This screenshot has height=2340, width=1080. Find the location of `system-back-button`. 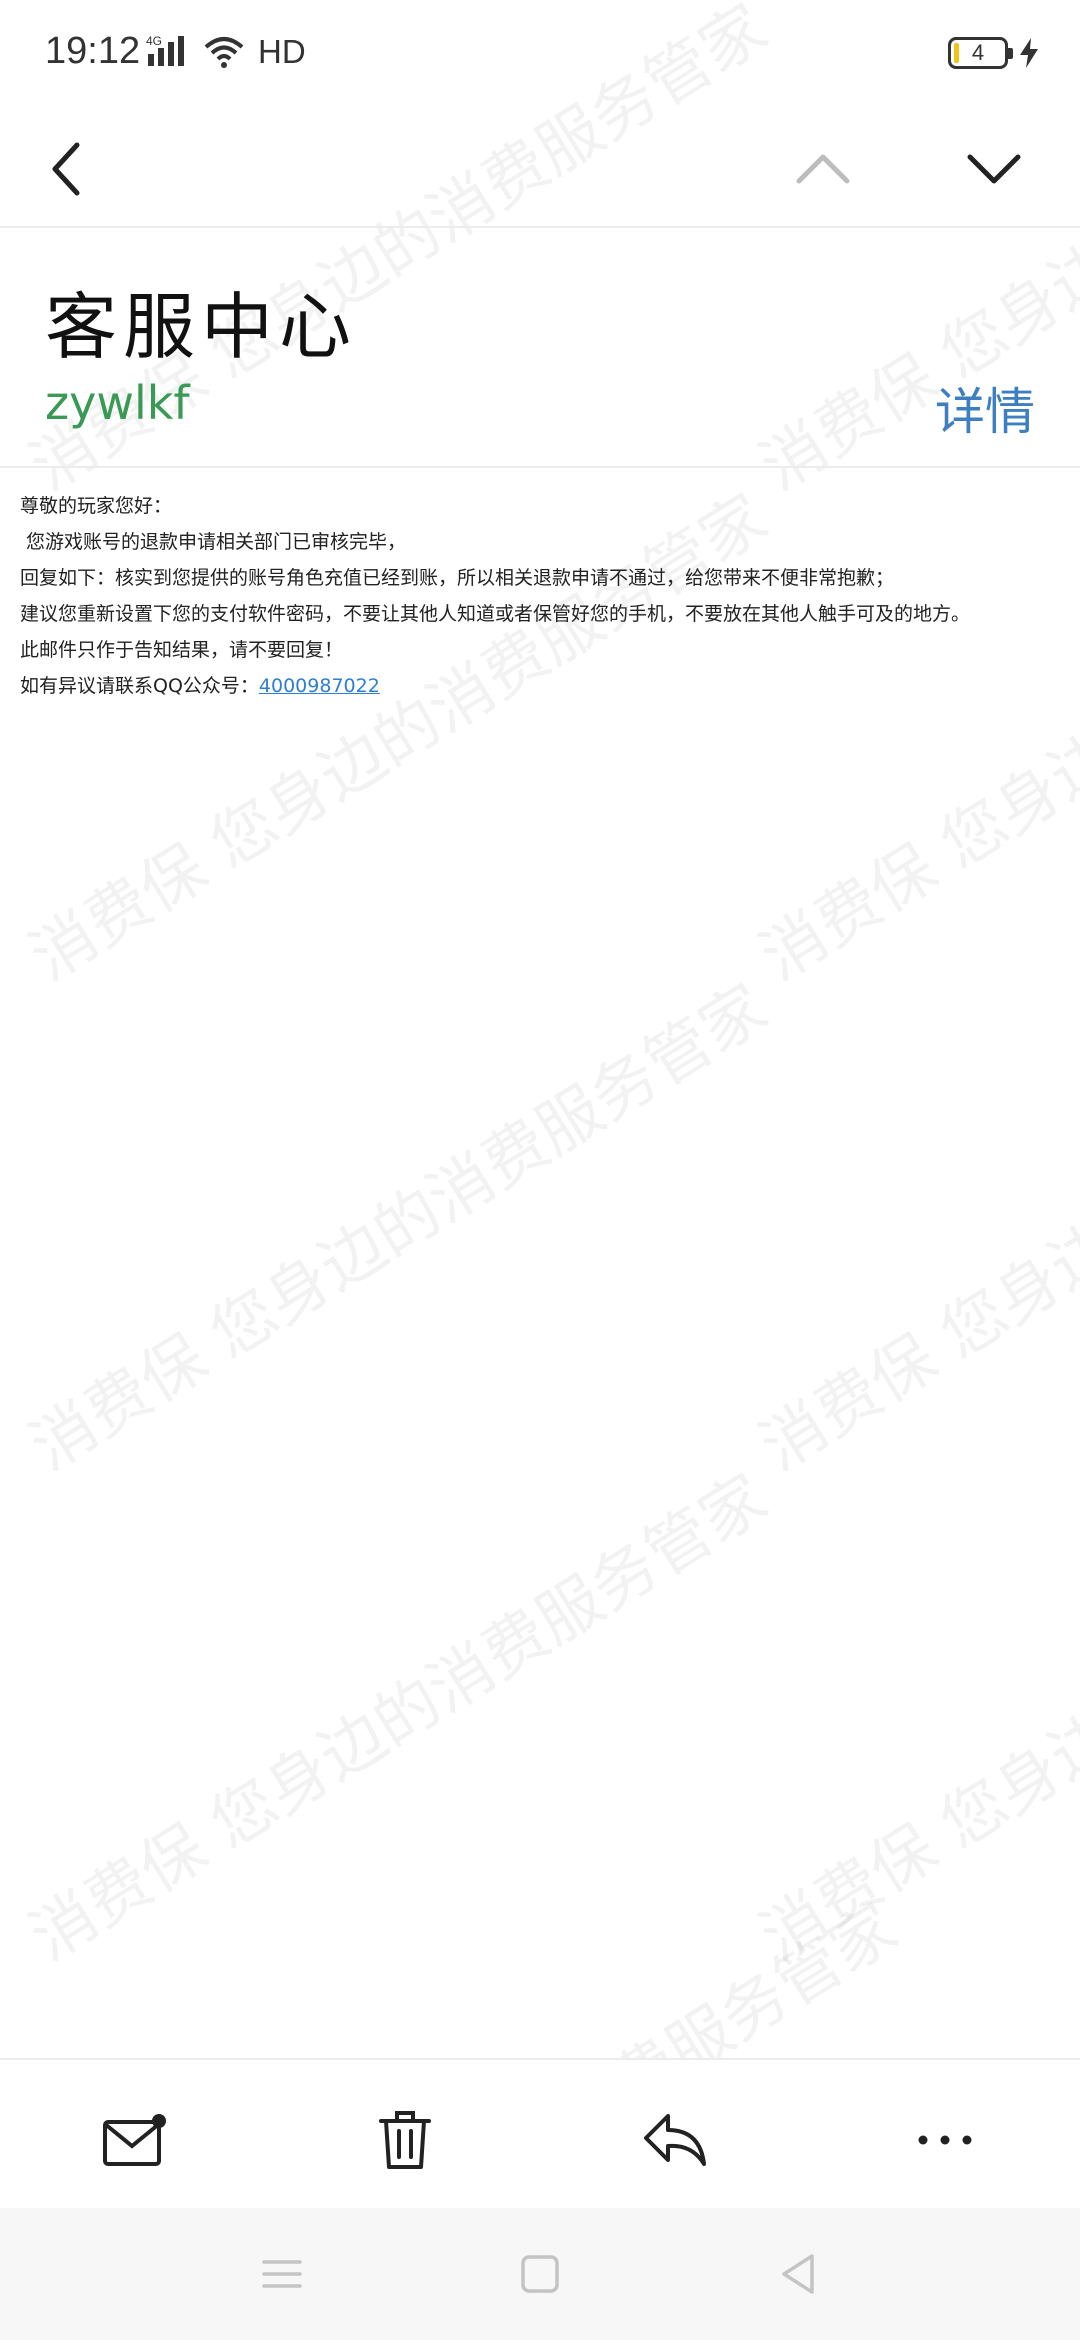

system-back-button is located at coordinates (798, 2274).